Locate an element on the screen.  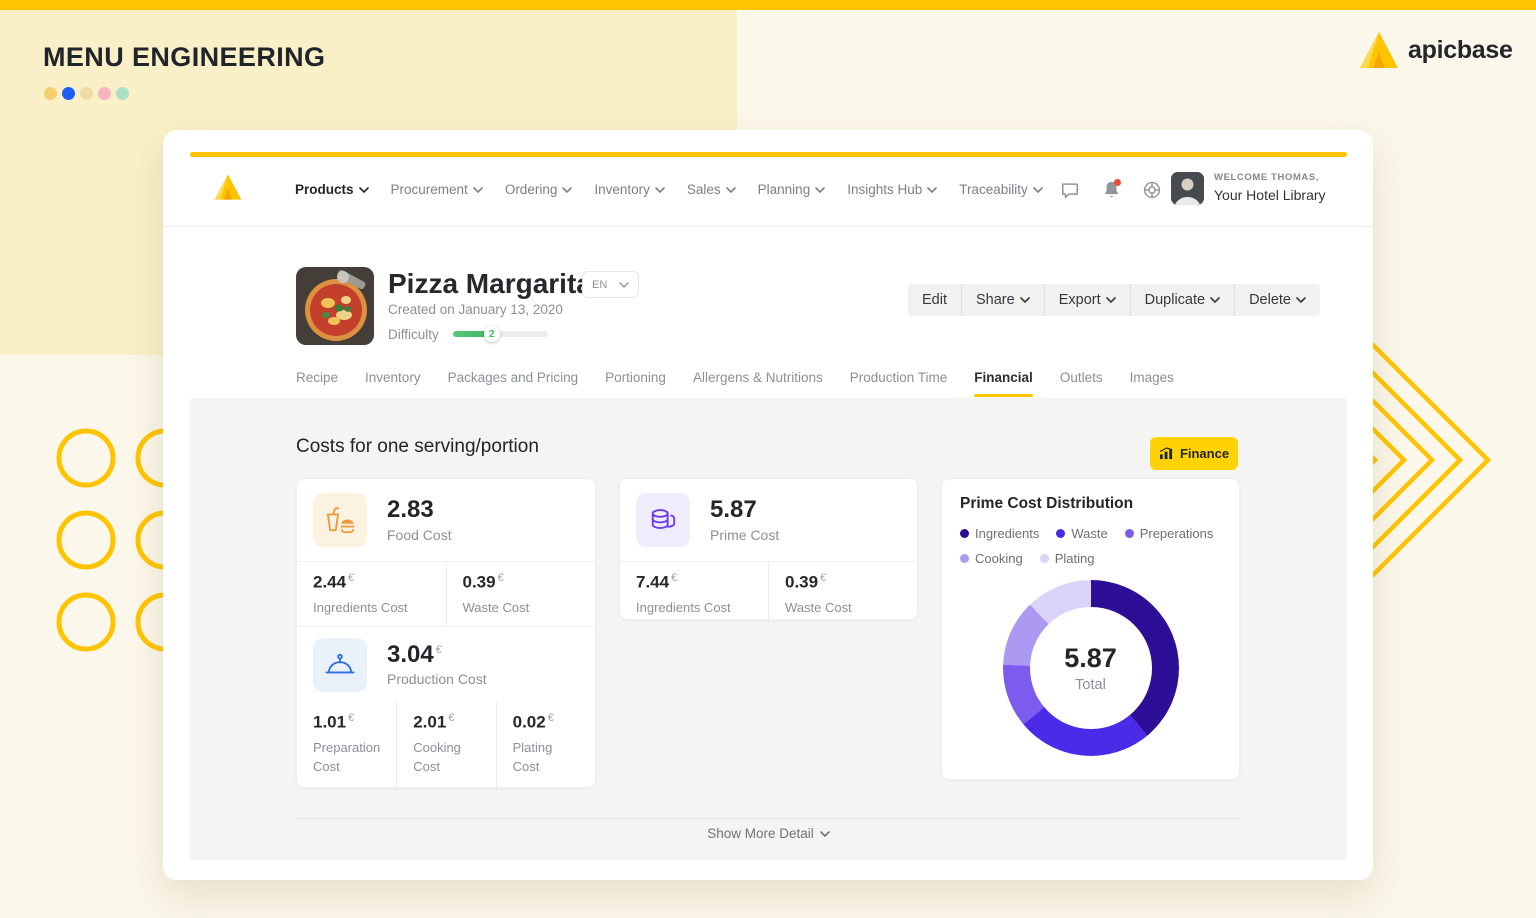
stat-cooking-cost: 2.01 € Cooking Cost is located at coordinates (445, 745).